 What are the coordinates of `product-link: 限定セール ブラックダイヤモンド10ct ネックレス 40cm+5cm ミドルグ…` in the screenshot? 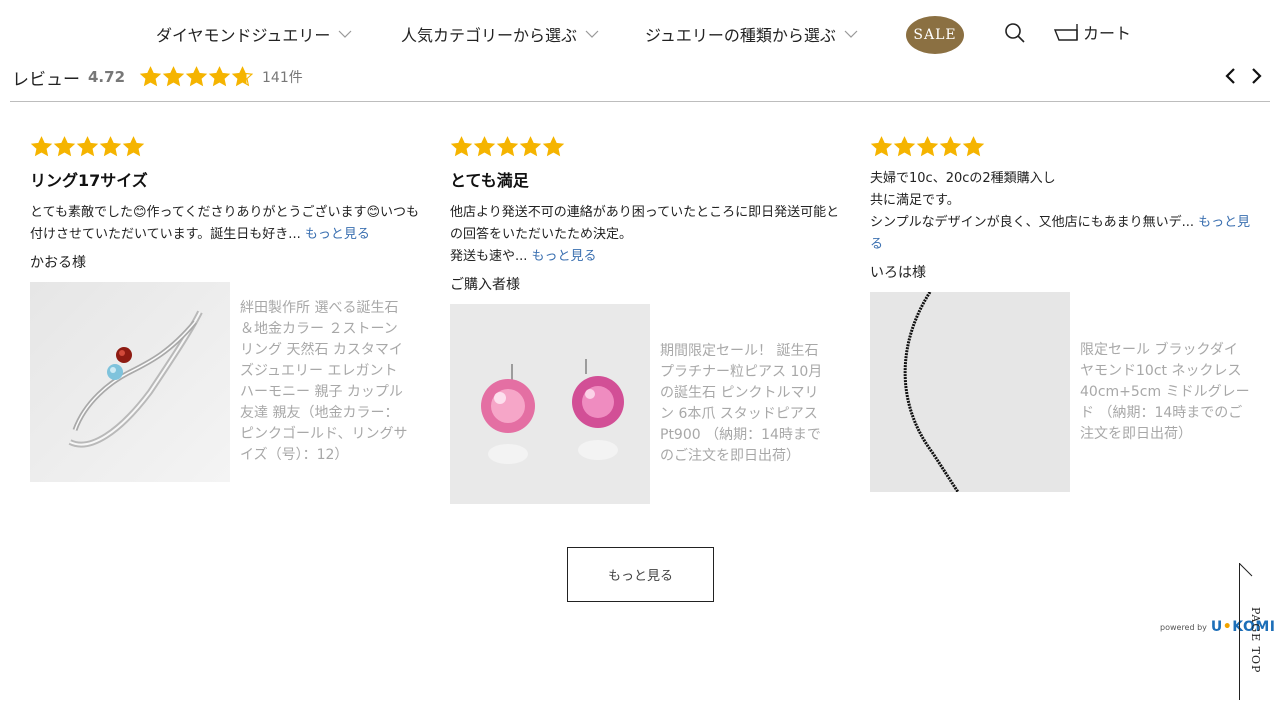 It's located at (1065, 392).